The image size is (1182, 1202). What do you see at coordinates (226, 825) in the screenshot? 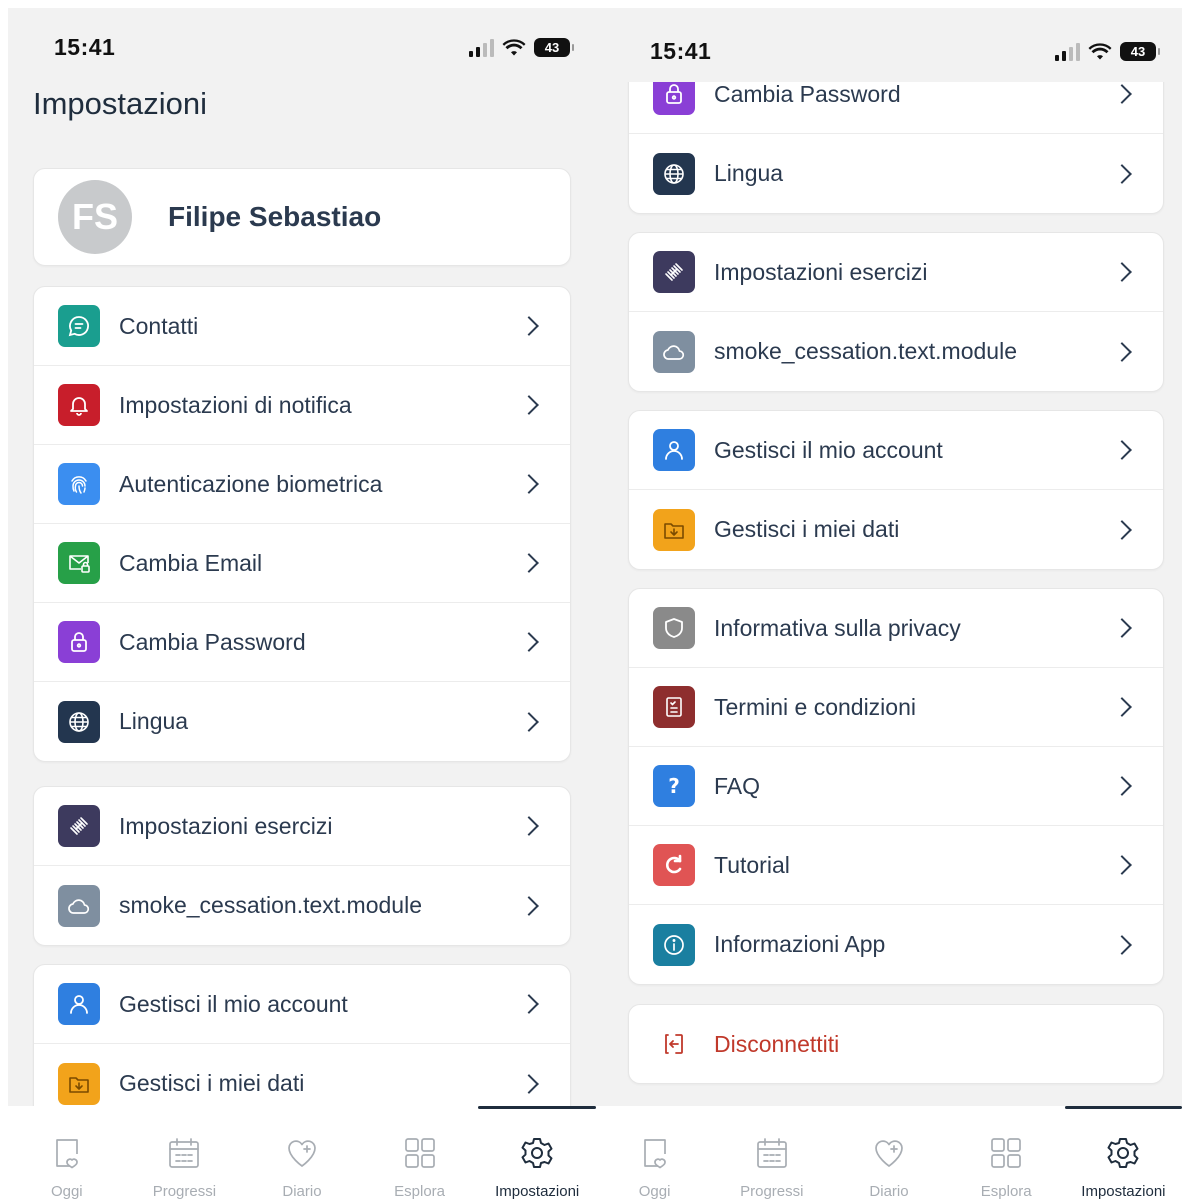
I see `settings-row-label: Impostazioni esercizi` at bounding box center [226, 825].